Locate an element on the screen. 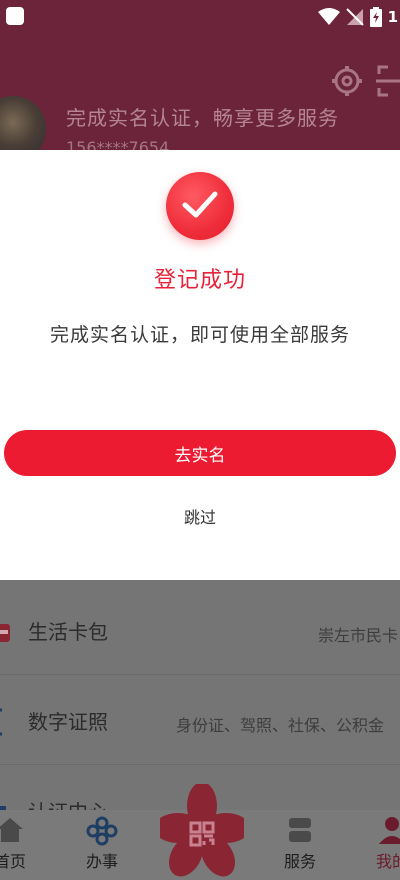 The width and height of the screenshot is (400, 880). verify-prompt: 完成实名认证，畅享更多服务 is located at coordinates (202, 116).